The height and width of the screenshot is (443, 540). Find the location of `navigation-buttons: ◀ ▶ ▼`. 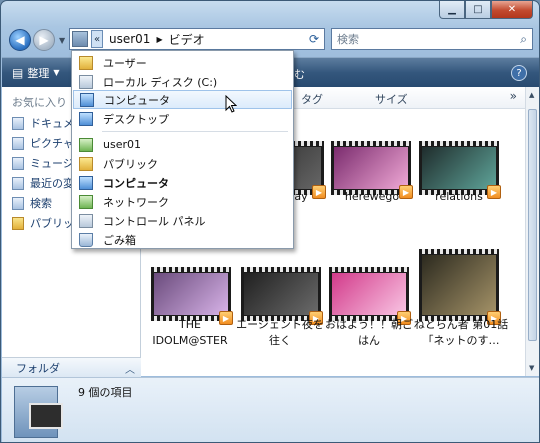

navigation-buttons: ◀ ▶ ▼ is located at coordinates (37, 40).